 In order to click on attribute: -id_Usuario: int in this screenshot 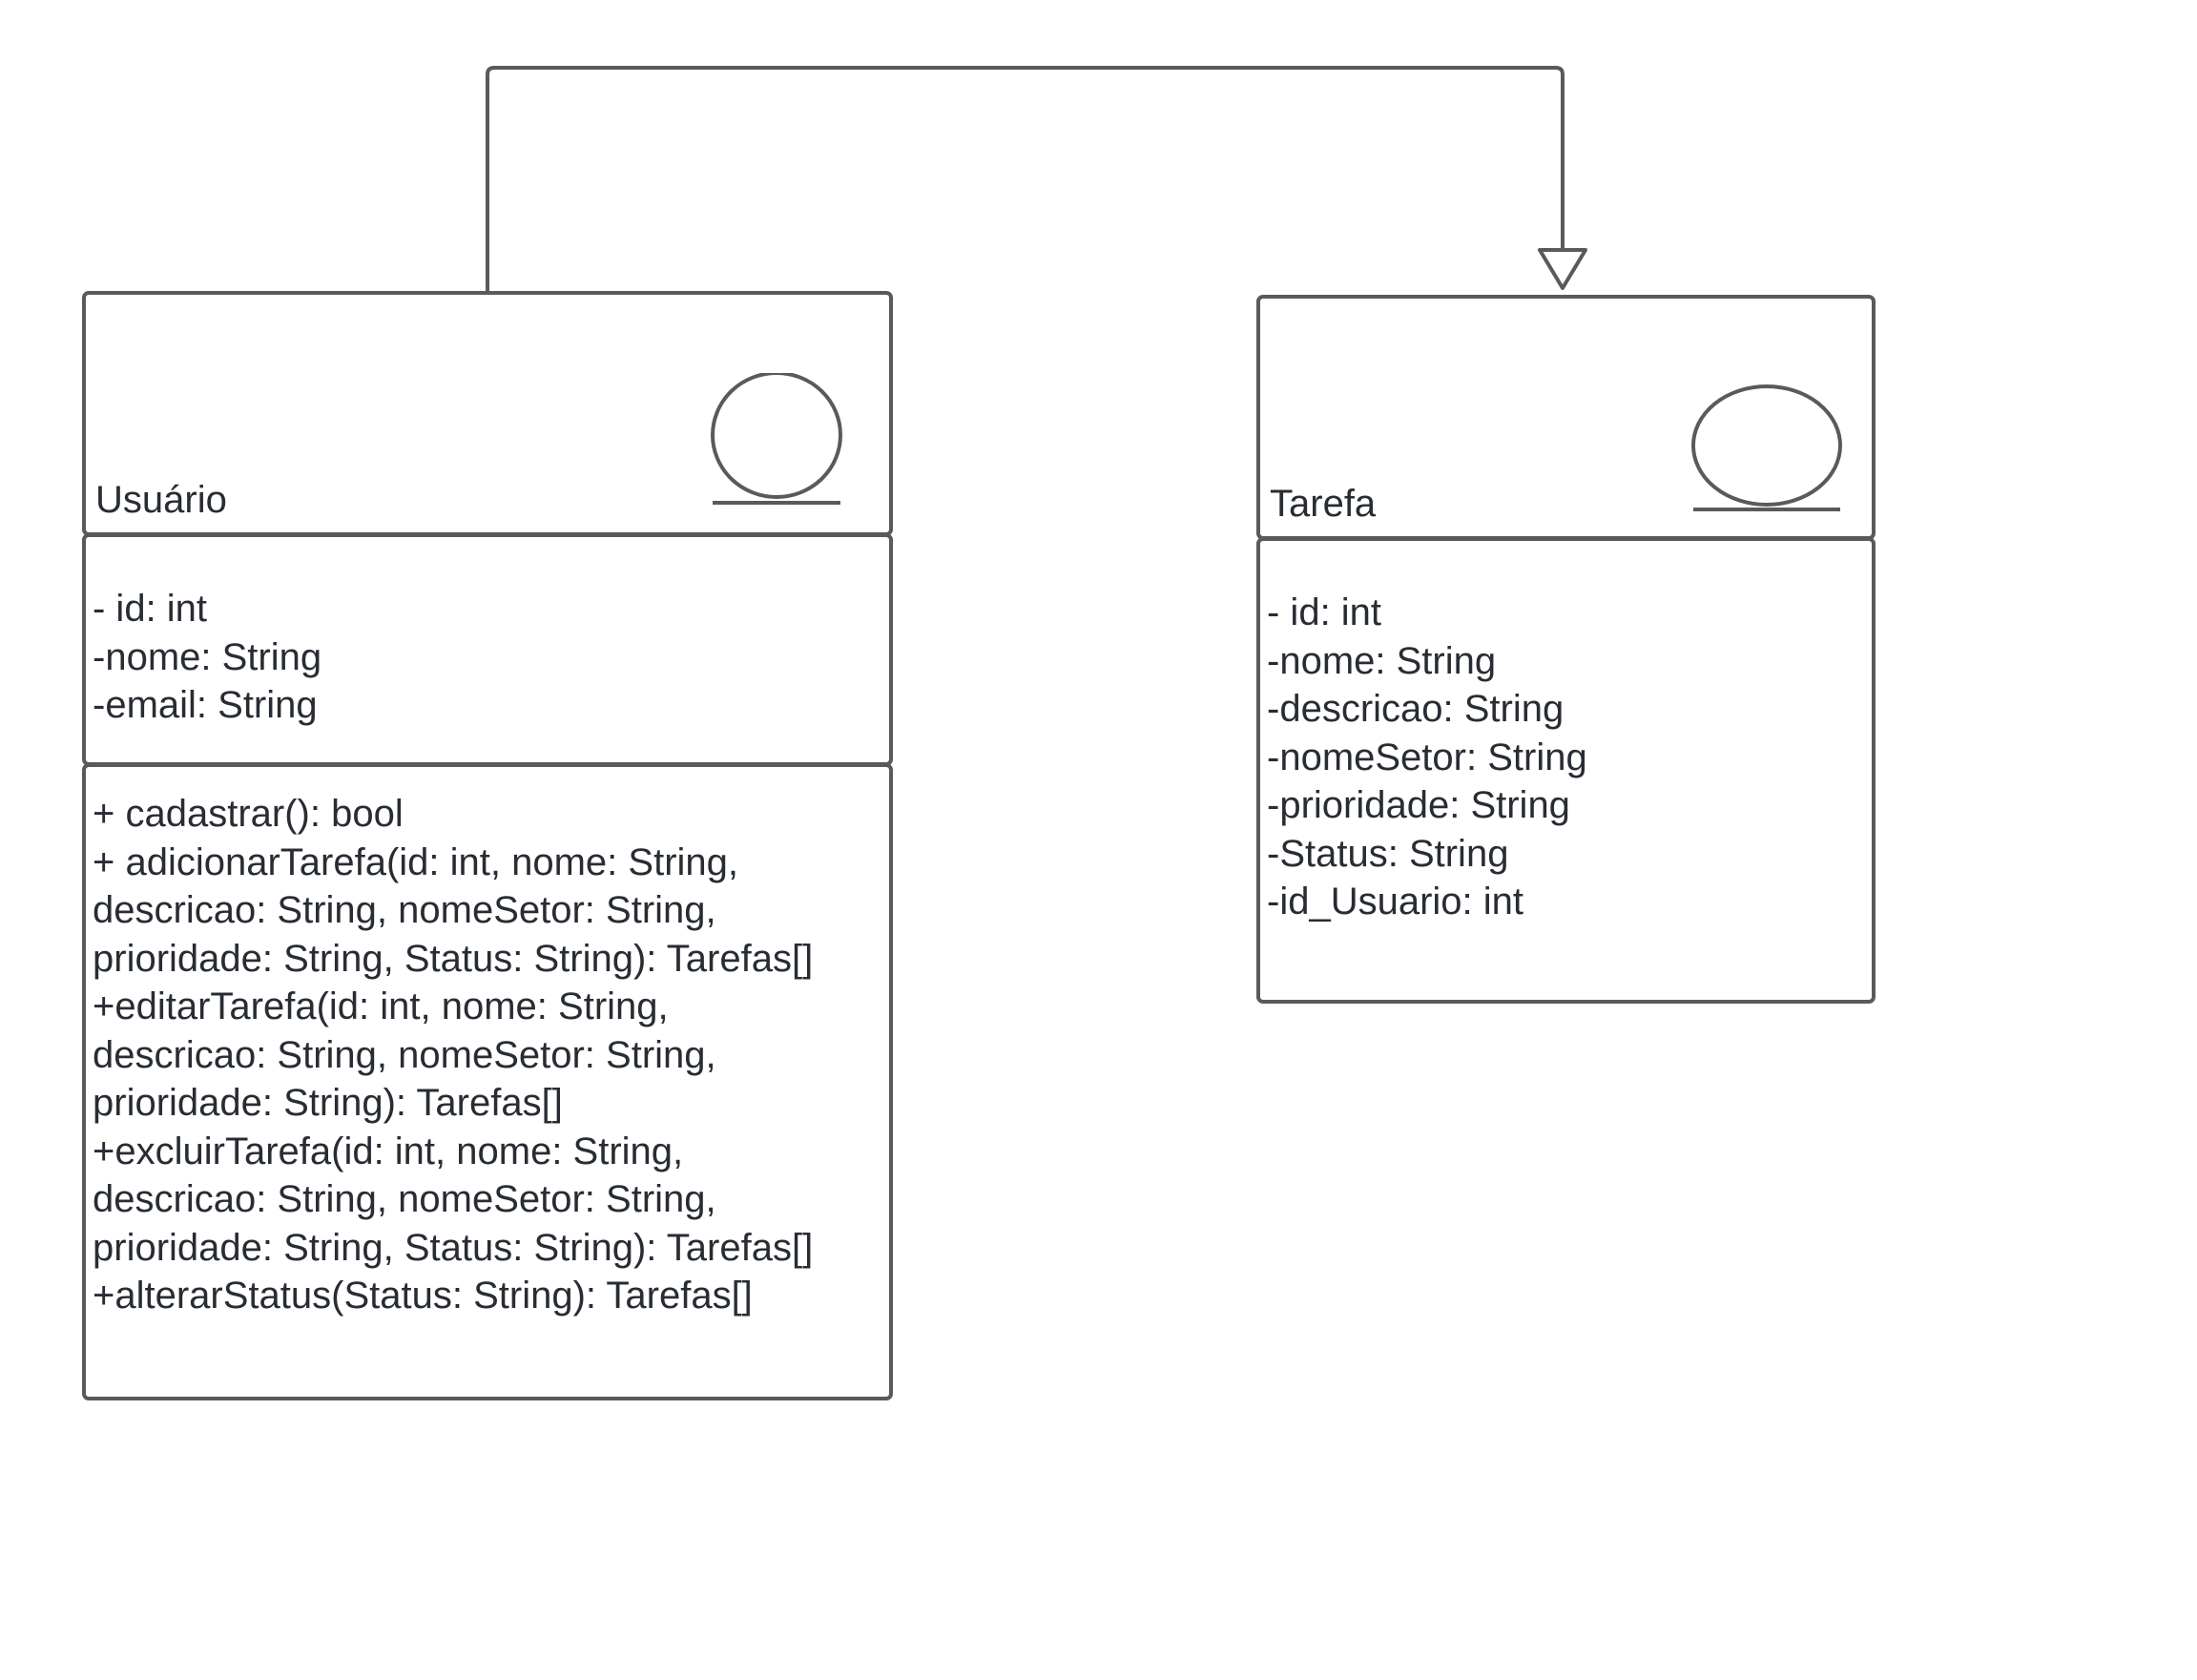, I will do `click(1395, 902)`.